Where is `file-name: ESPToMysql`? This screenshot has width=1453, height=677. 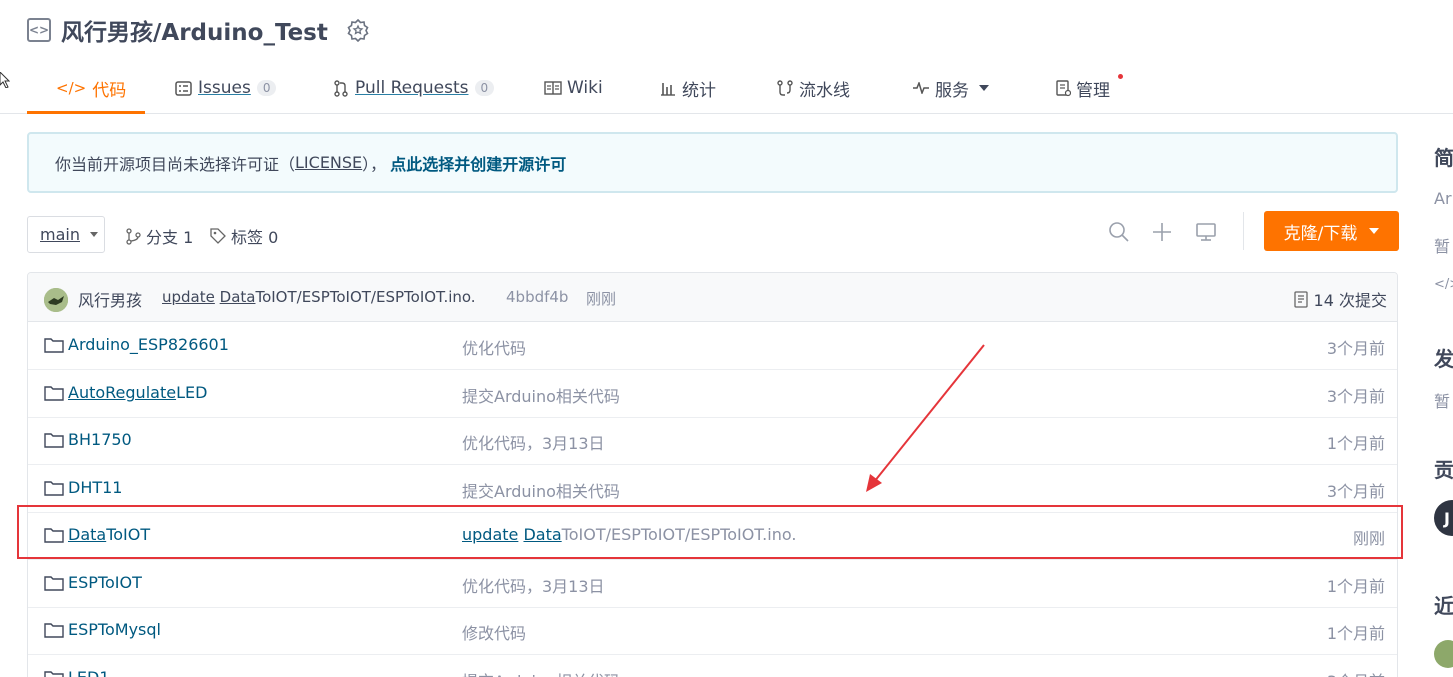
file-name: ESPToMysql is located at coordinates (114, 629).